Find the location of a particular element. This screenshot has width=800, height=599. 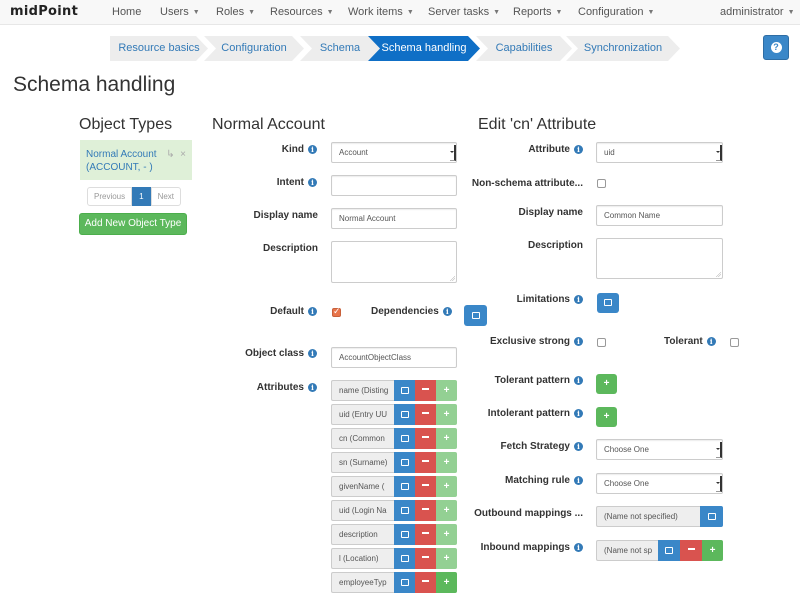

close-icon: × is located at coordinates (183, 154).